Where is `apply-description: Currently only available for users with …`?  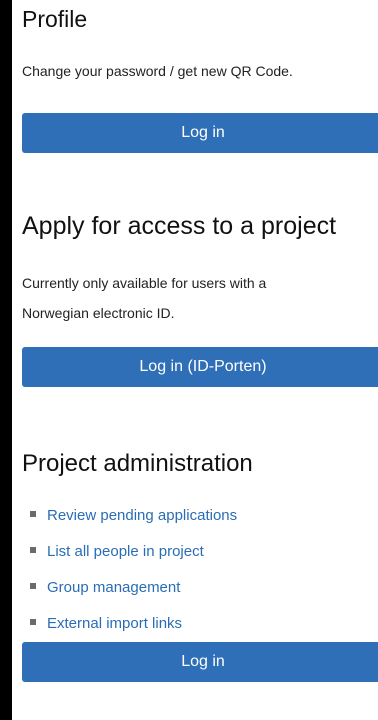
apply-description: Currently only available for users with … is located at coordinates (200, 298).